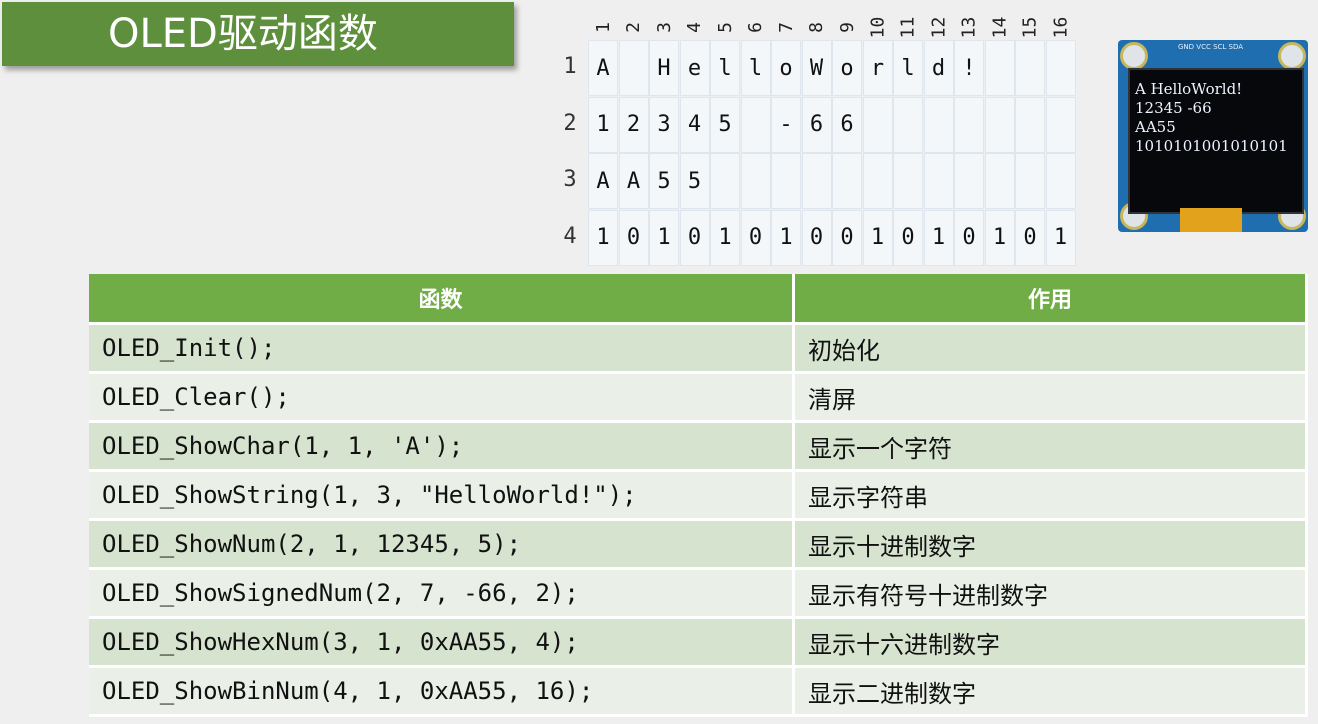  What do you see at coordinates (1030, 27) in the screenshot?
I see `grid-column-label: 15` at bounding box center [1030, 27].